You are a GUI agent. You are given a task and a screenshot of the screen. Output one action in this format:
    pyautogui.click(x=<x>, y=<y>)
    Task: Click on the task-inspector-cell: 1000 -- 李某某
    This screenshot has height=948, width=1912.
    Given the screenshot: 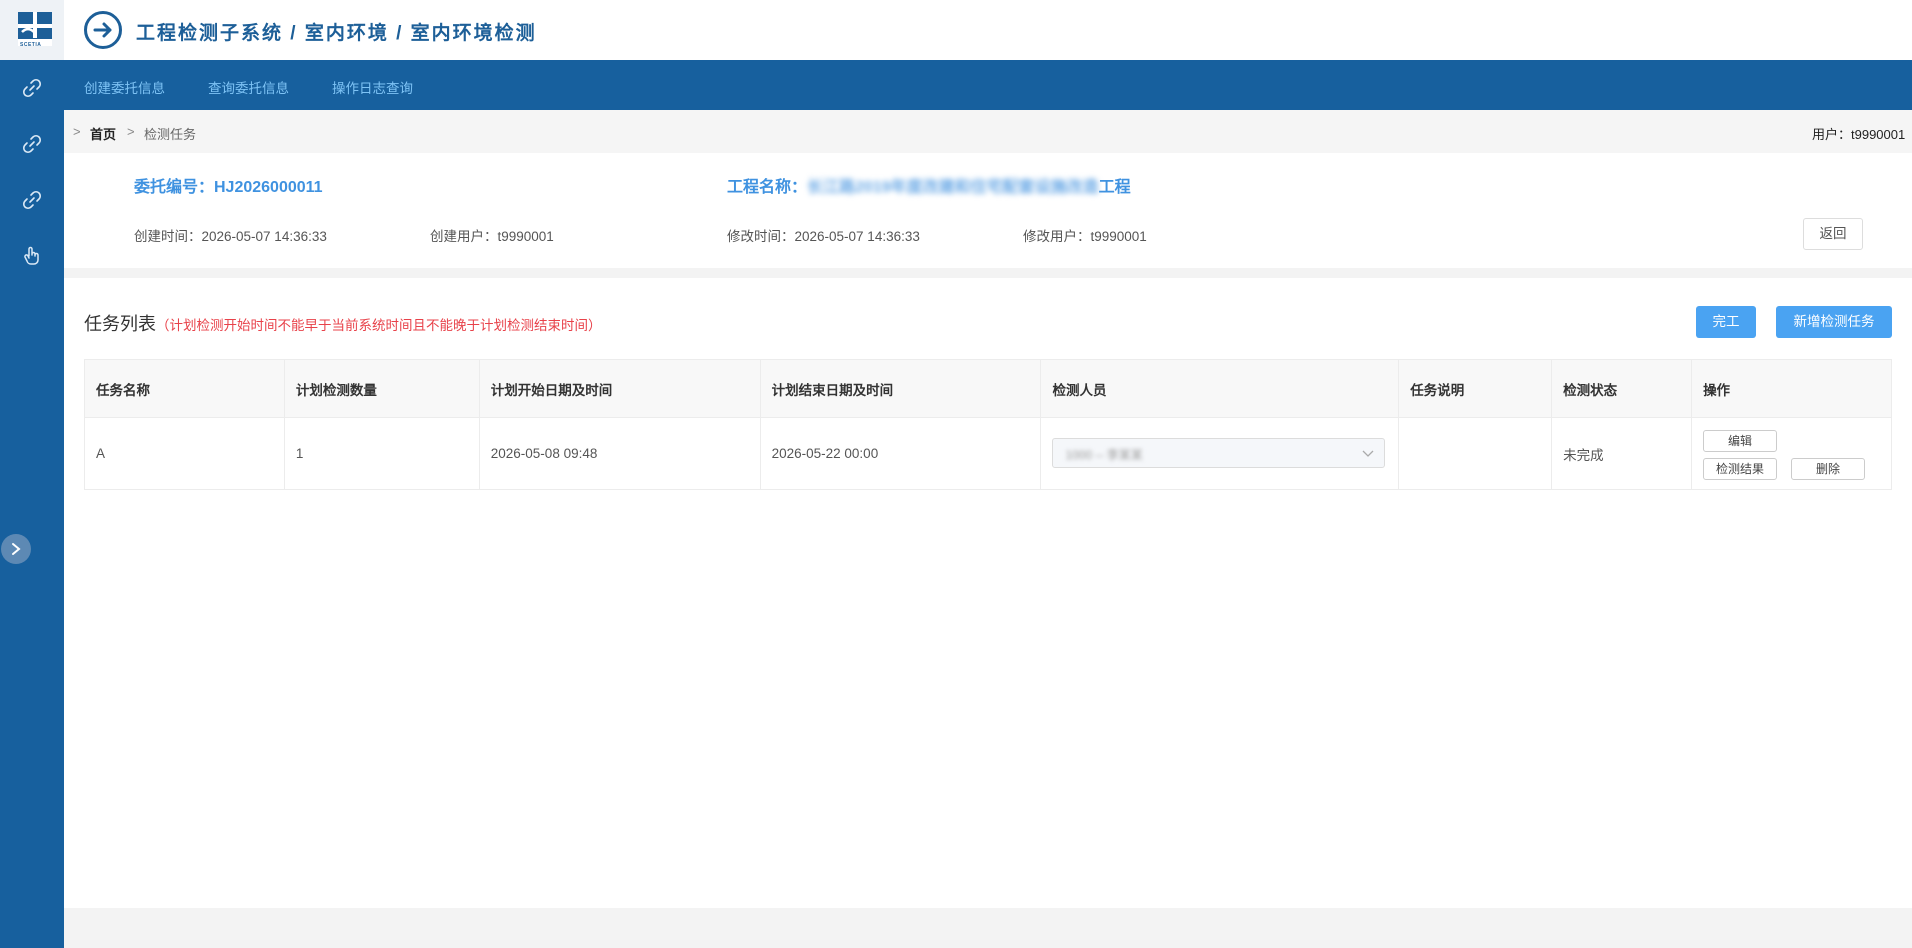 What is the action you would take?
    pyautogui.click(x=1220, y=453)
    